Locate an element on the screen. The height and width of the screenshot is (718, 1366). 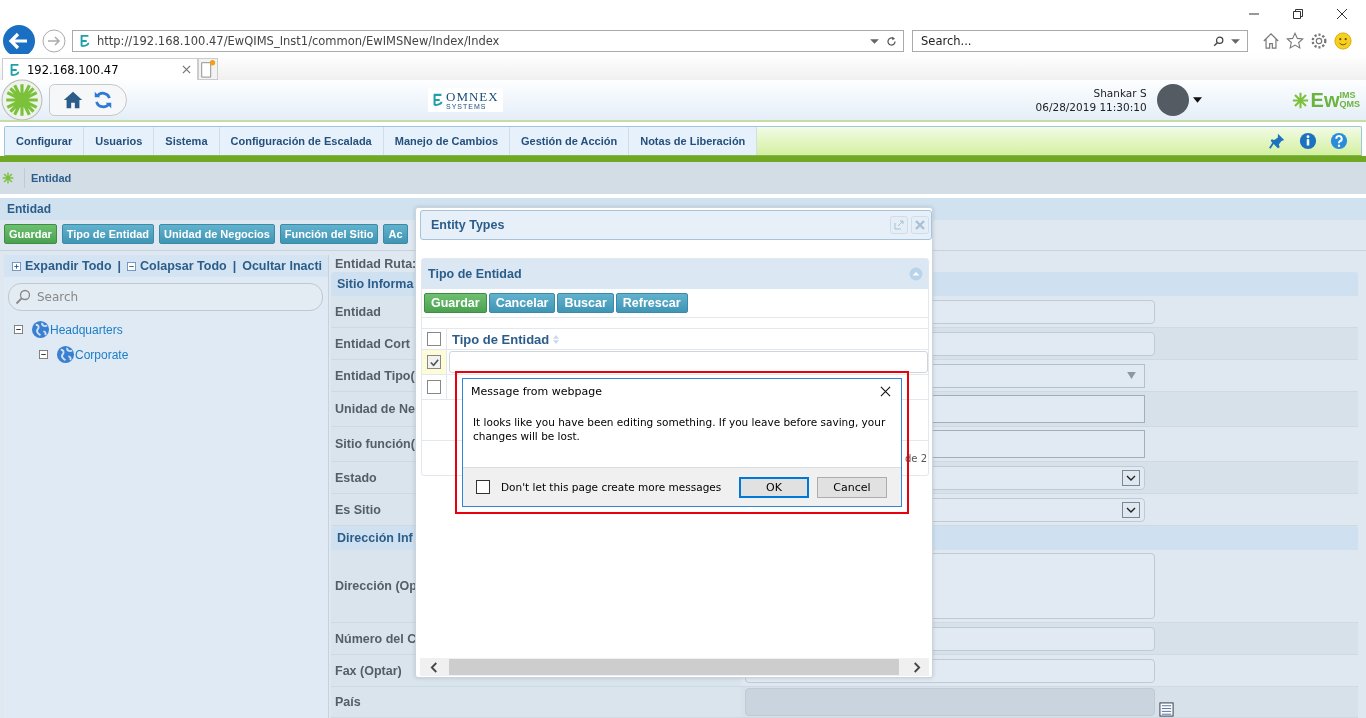
menu-item: Configuración de Escalada is located at coordinates (301, 141).